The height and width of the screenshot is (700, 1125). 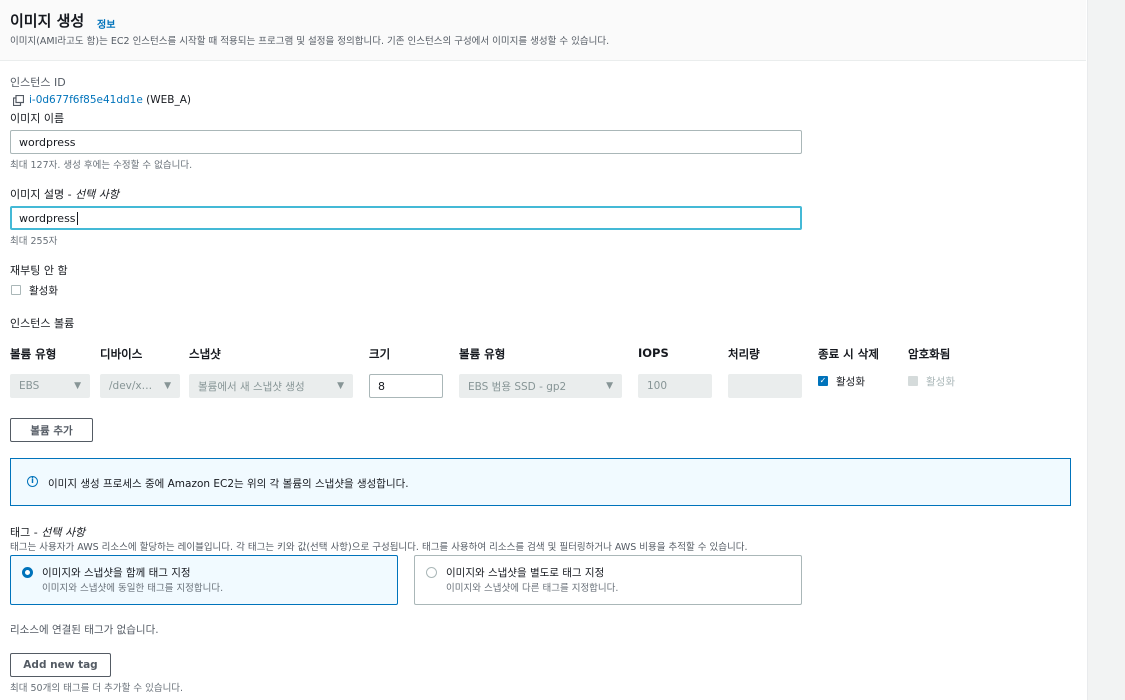 I want to click on image-name-label: 이미지 이름, so click(x=37, y=118).